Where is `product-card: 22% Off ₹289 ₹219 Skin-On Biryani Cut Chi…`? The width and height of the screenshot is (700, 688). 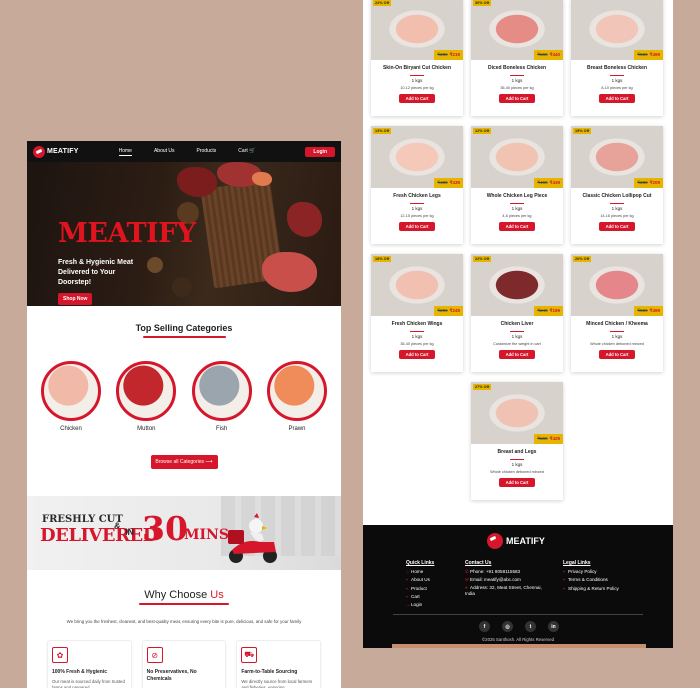
product-card: 22% Off ₹289 ₹219 Skin-On Biryani Cut Chi… is located at coordinates (417, 58).